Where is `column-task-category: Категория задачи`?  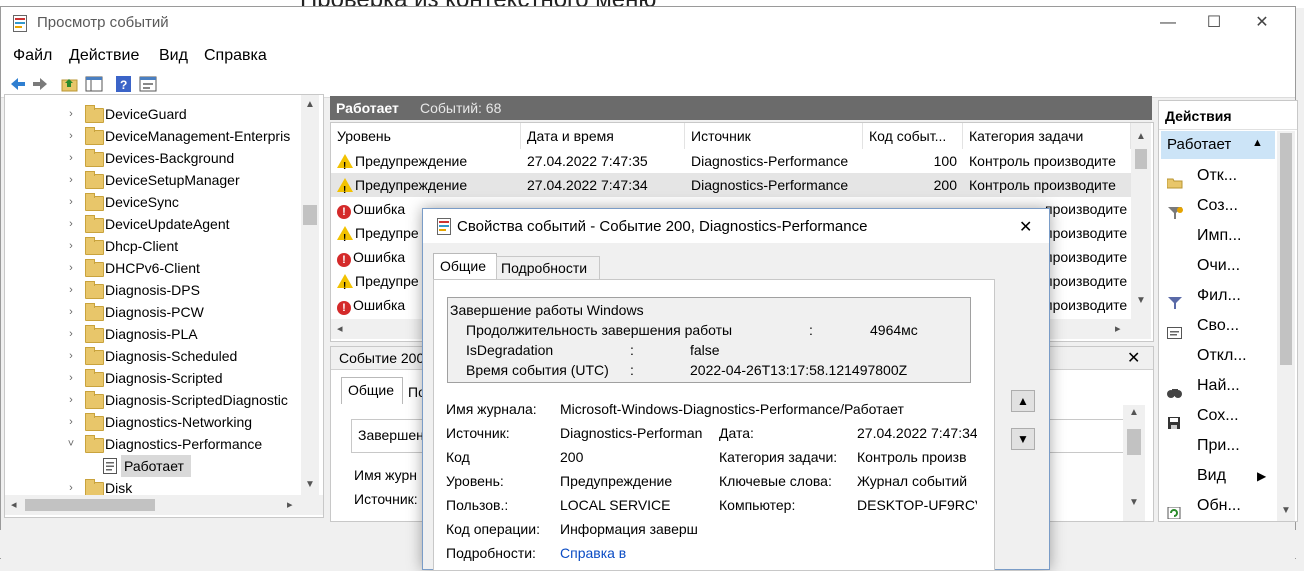
column-task-category: Категория задачи is located at coordinates (1047, 136).